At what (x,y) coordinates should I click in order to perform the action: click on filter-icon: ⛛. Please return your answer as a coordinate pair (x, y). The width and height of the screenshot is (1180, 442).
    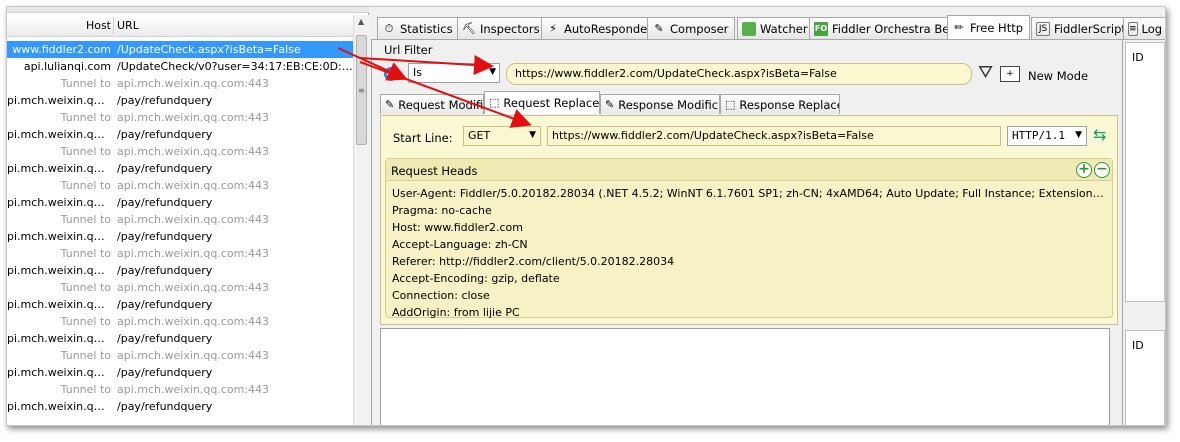
    Looking at the image, I should click on (985, 72).